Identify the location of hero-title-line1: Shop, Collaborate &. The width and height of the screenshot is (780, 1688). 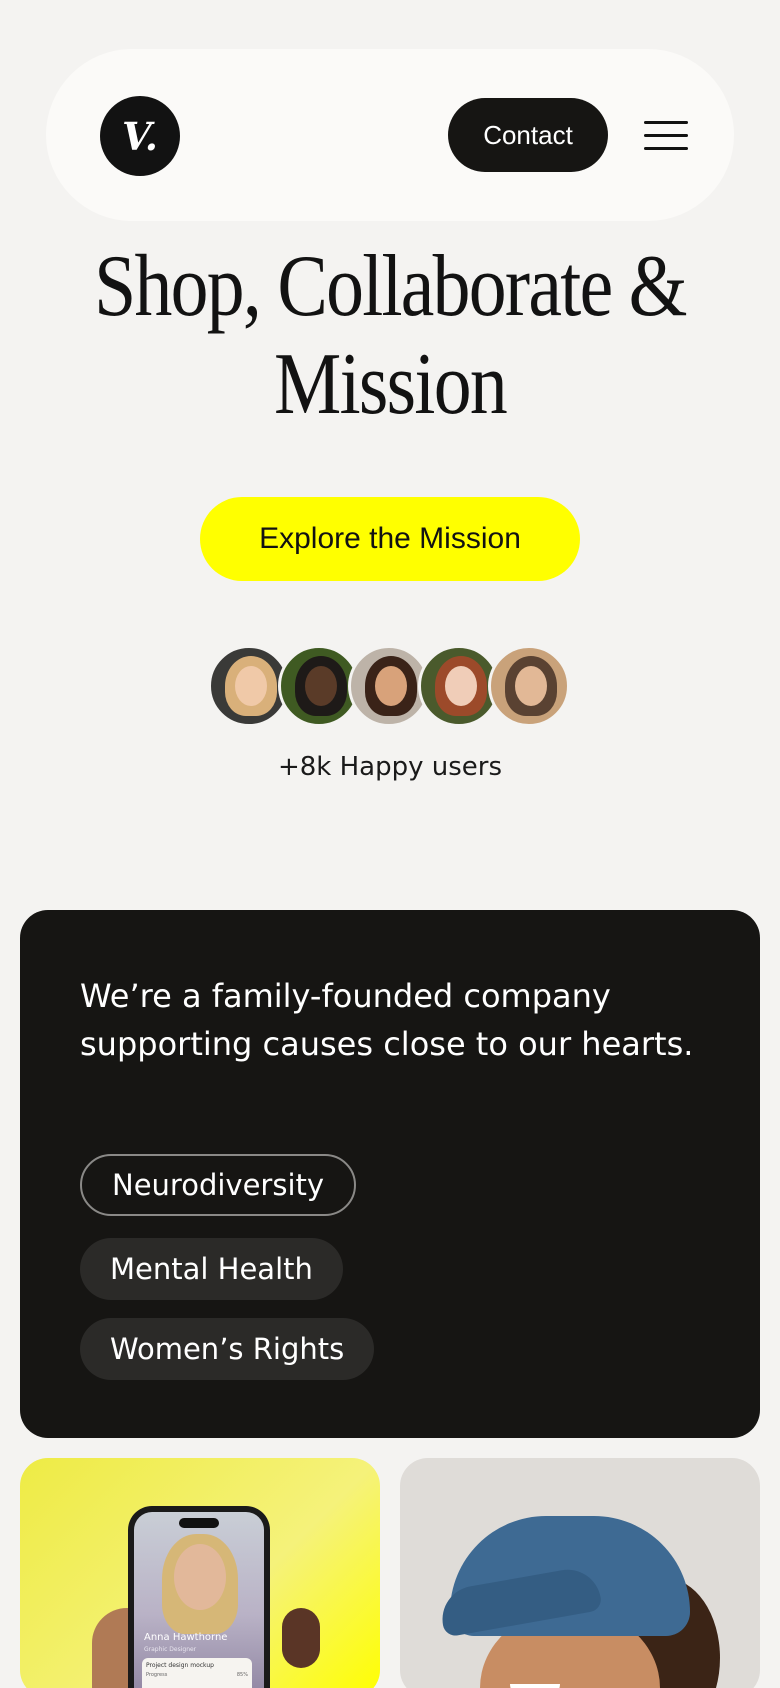
(390, 286).